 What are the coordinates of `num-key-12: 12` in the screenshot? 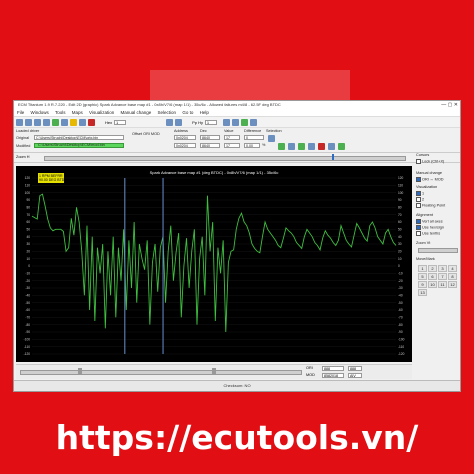 It's located at (452, 284).